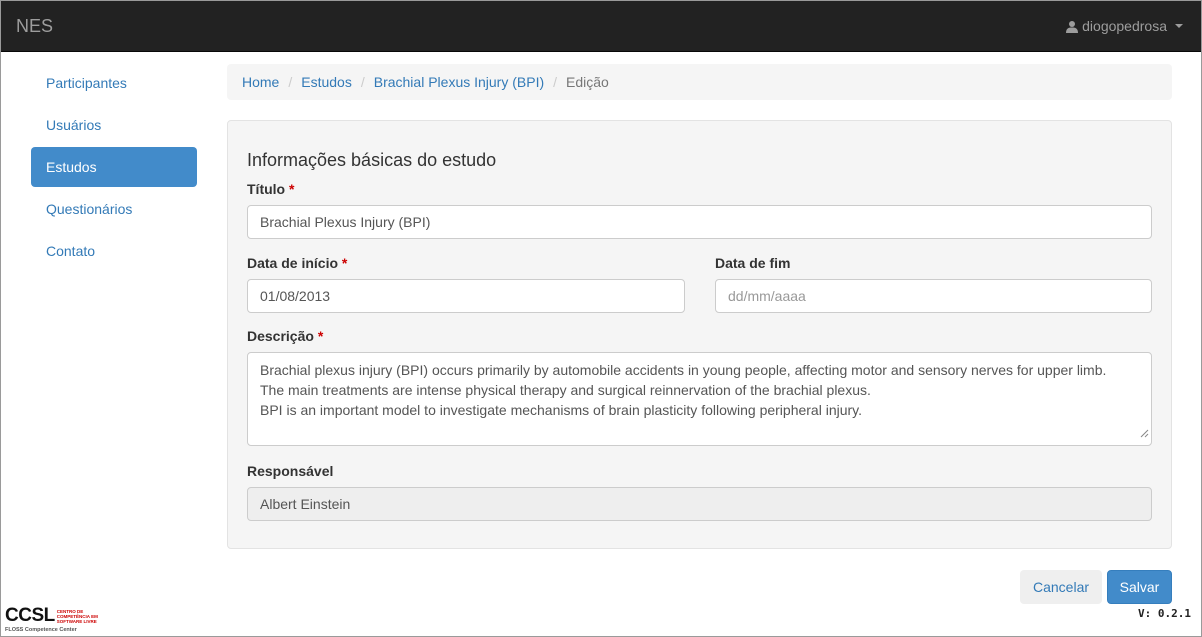  I want to click on title-input: Brachial Plexus Injury (BPI), so click(699, 222).